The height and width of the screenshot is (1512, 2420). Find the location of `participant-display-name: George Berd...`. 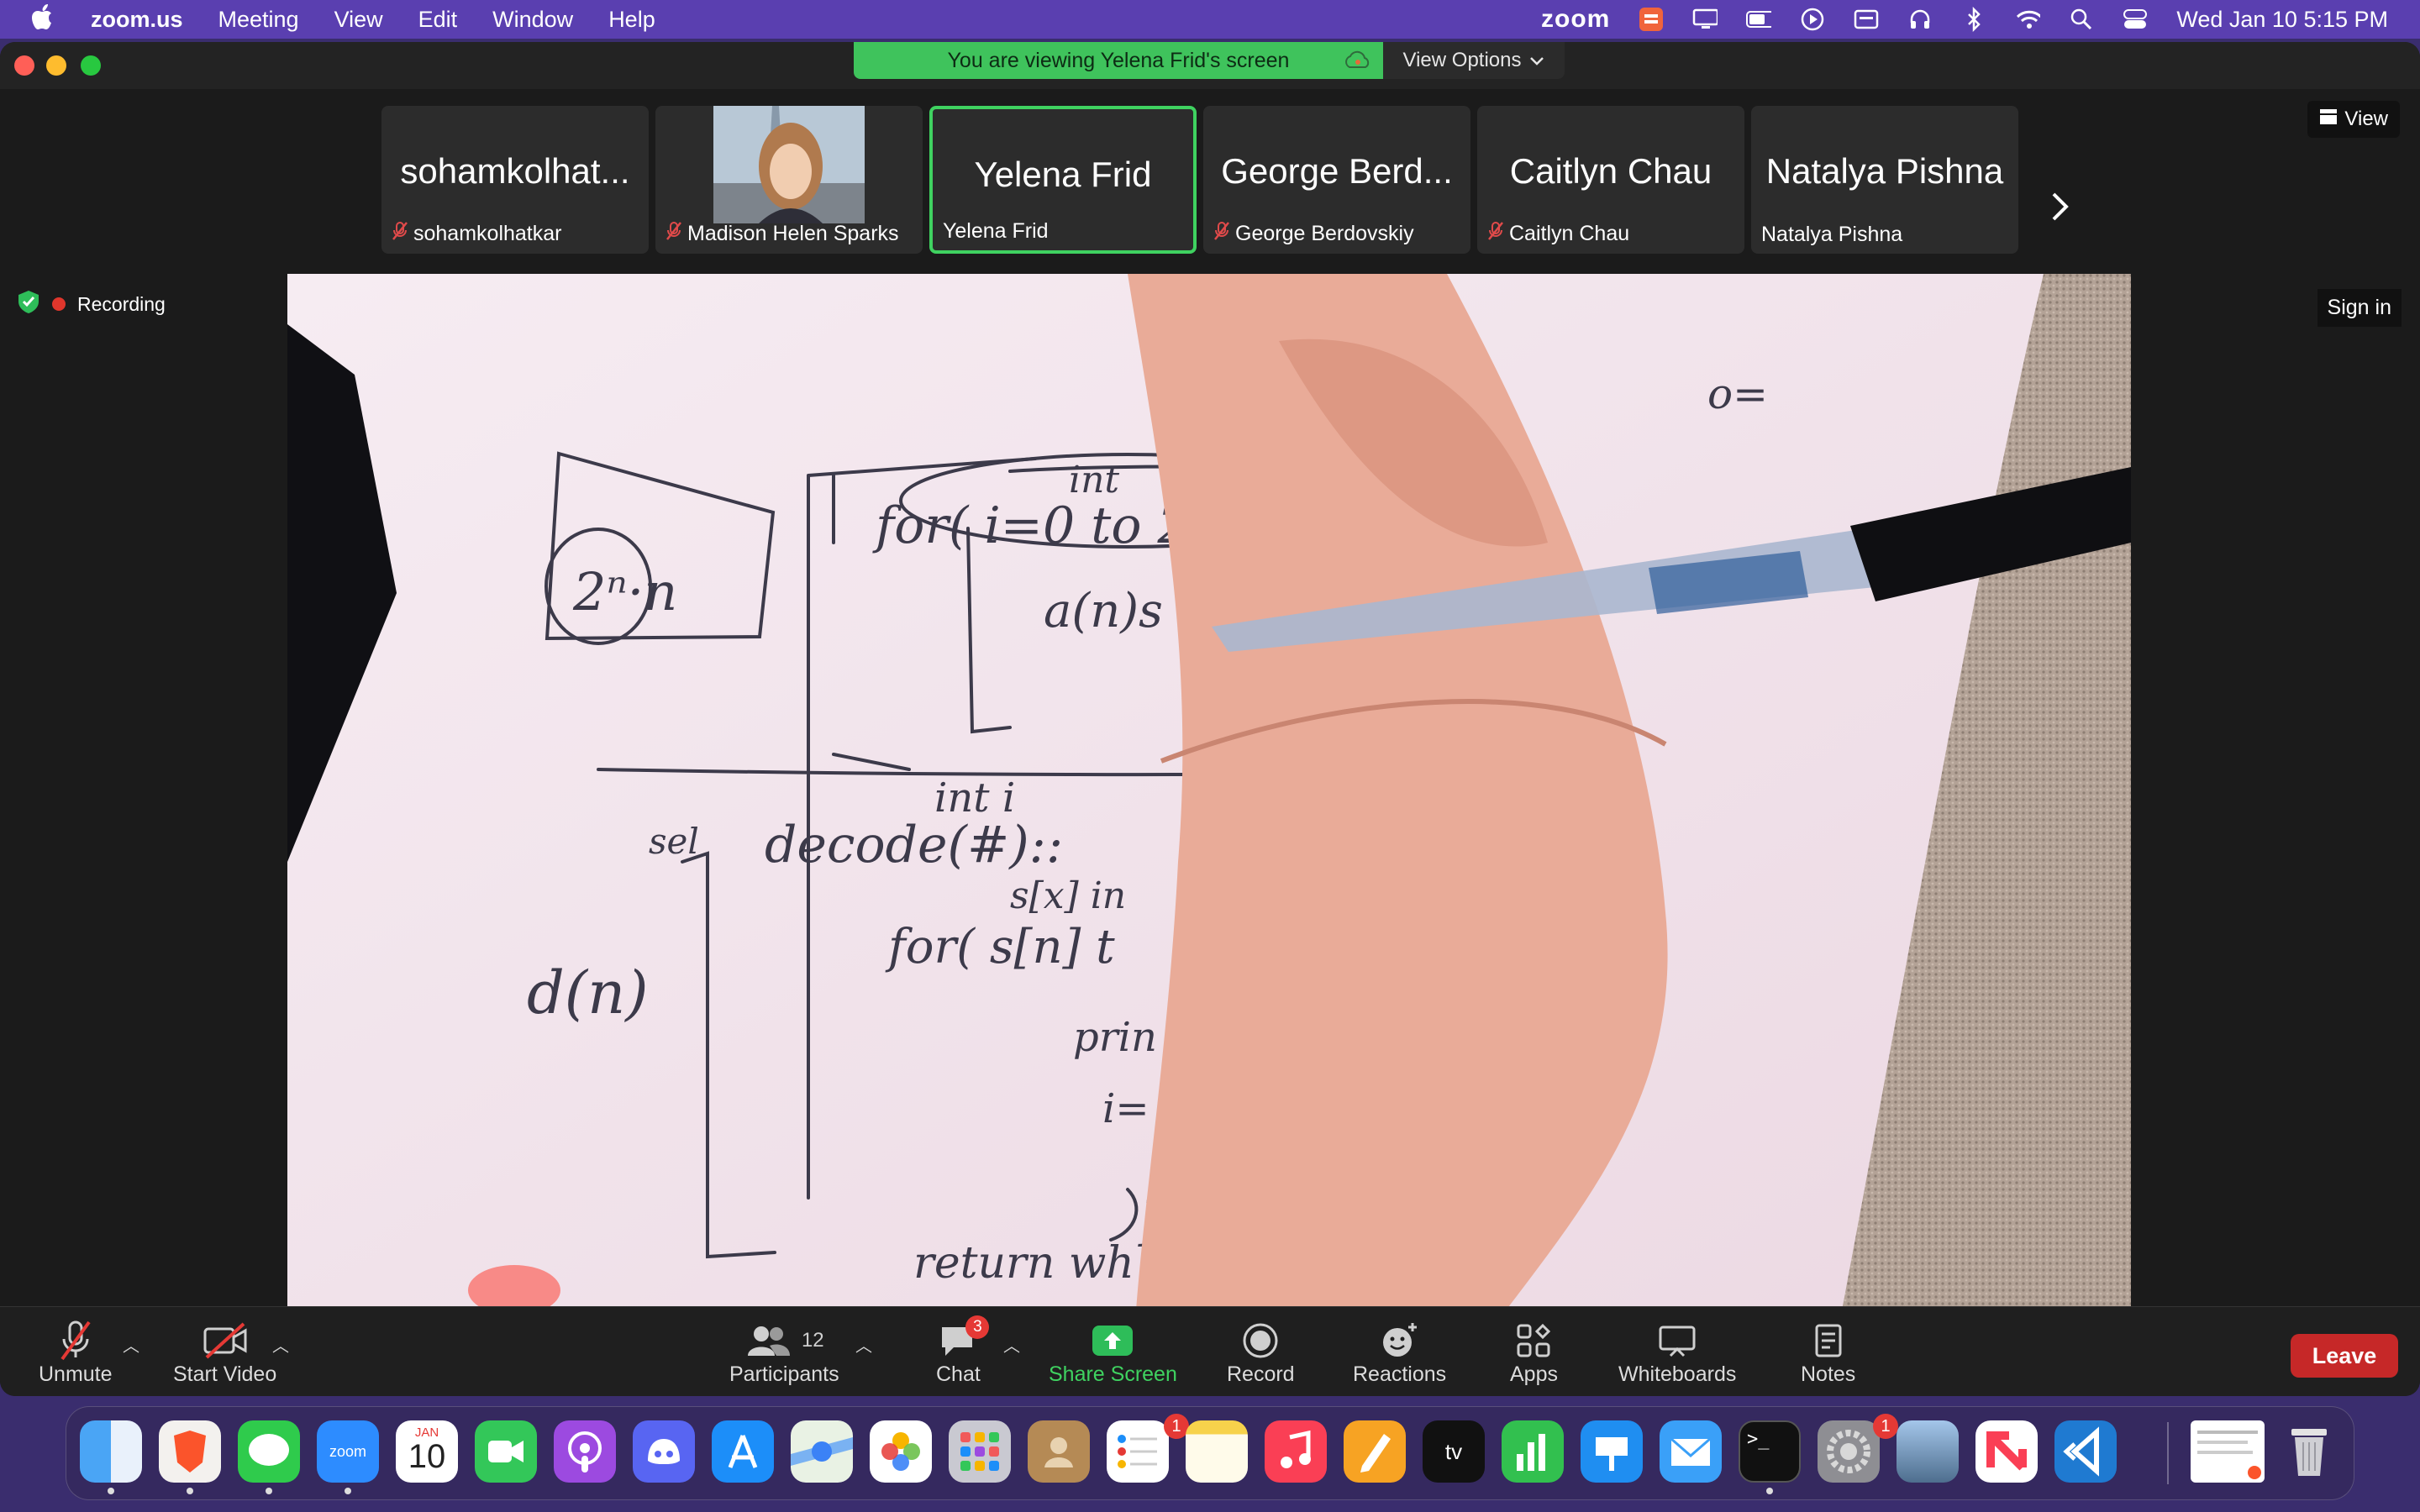

participant-display-name: George Berd... is located at coordinates (1337, 171).